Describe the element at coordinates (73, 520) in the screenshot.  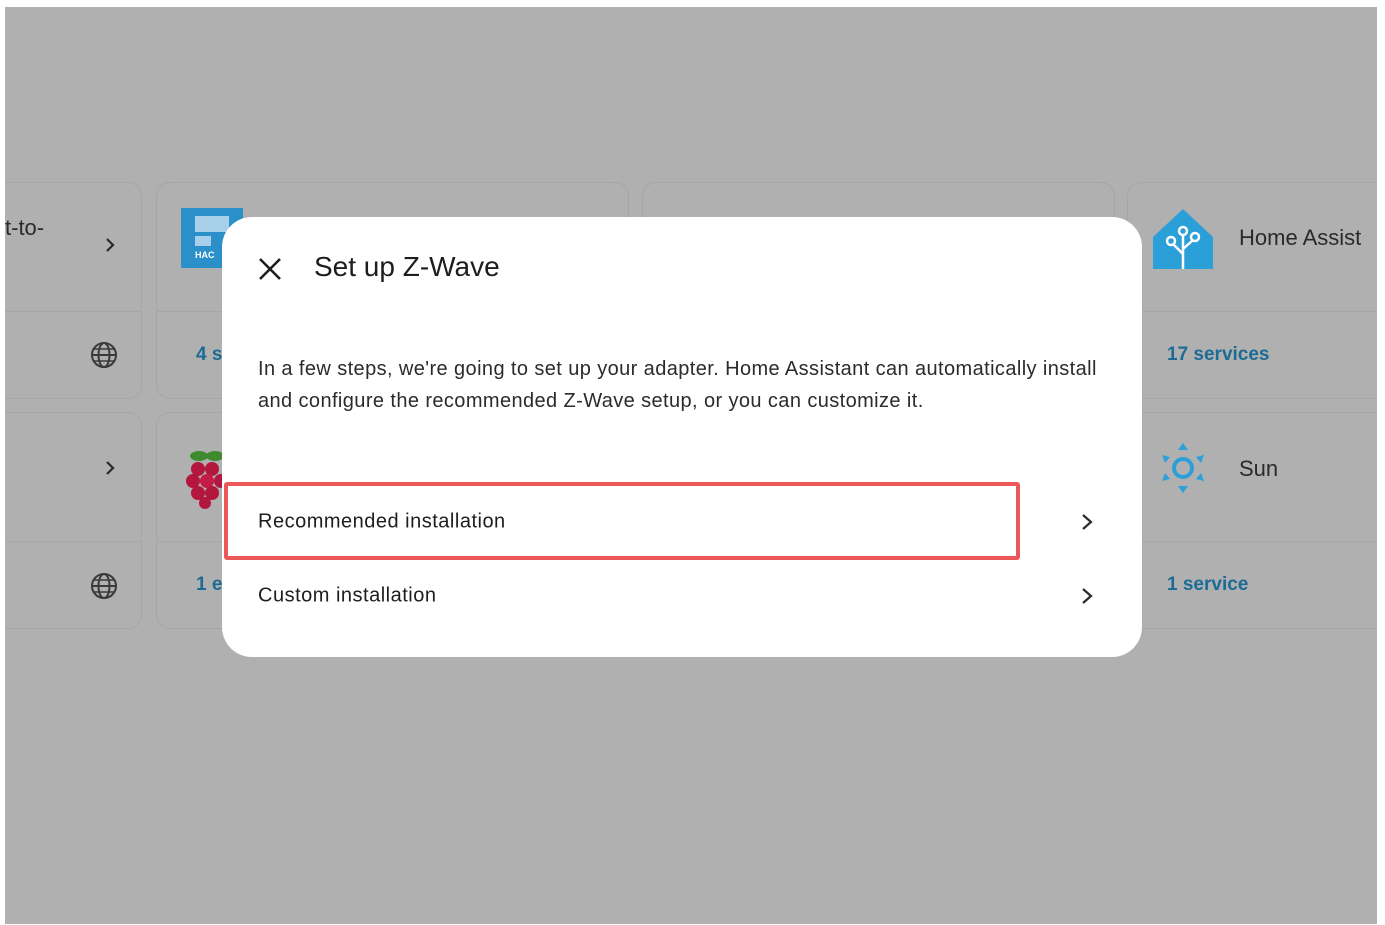
I see `integration-card-left-bottom` at that location.